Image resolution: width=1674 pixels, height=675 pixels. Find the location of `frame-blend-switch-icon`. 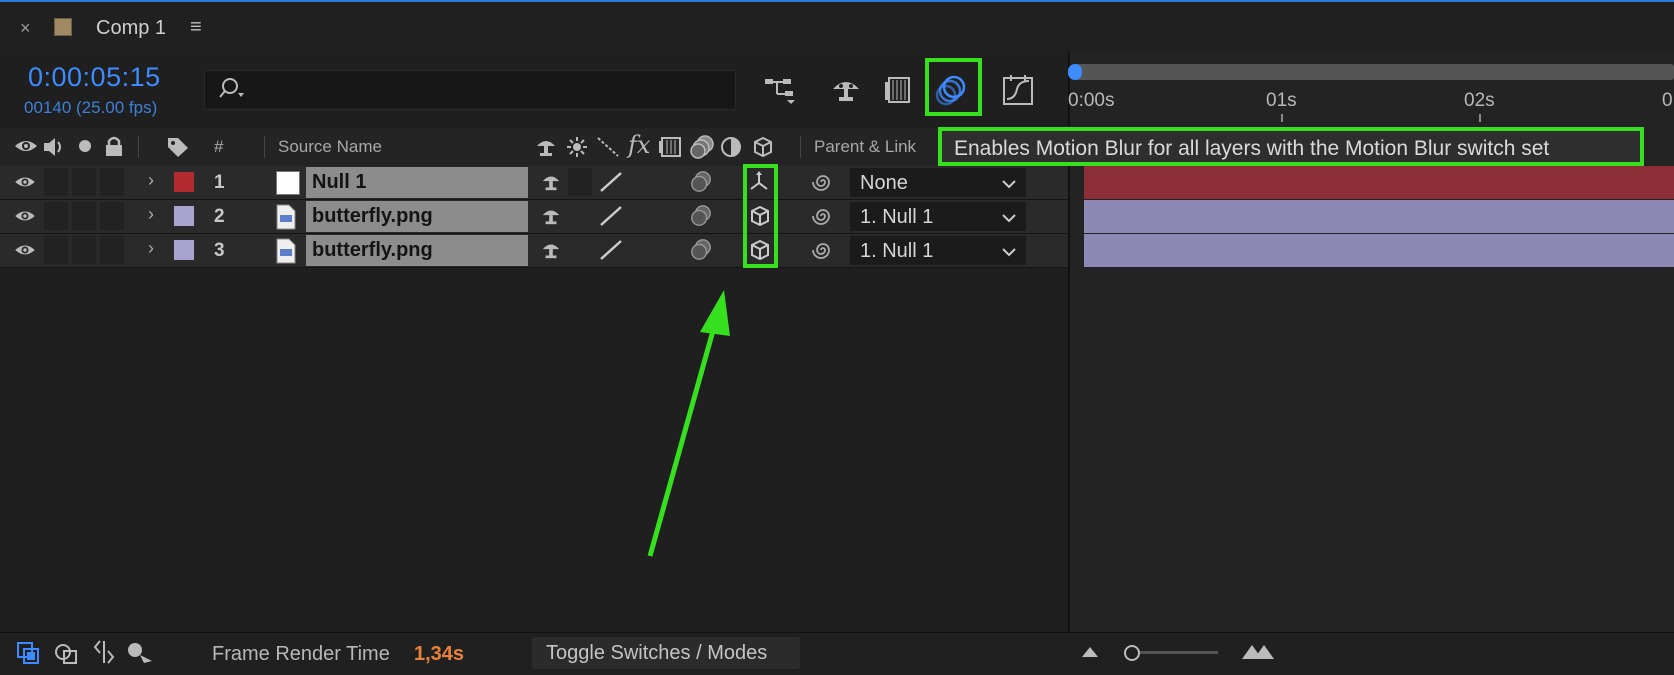

frame-blend-switch-icon is located at coordinates (670, 149).